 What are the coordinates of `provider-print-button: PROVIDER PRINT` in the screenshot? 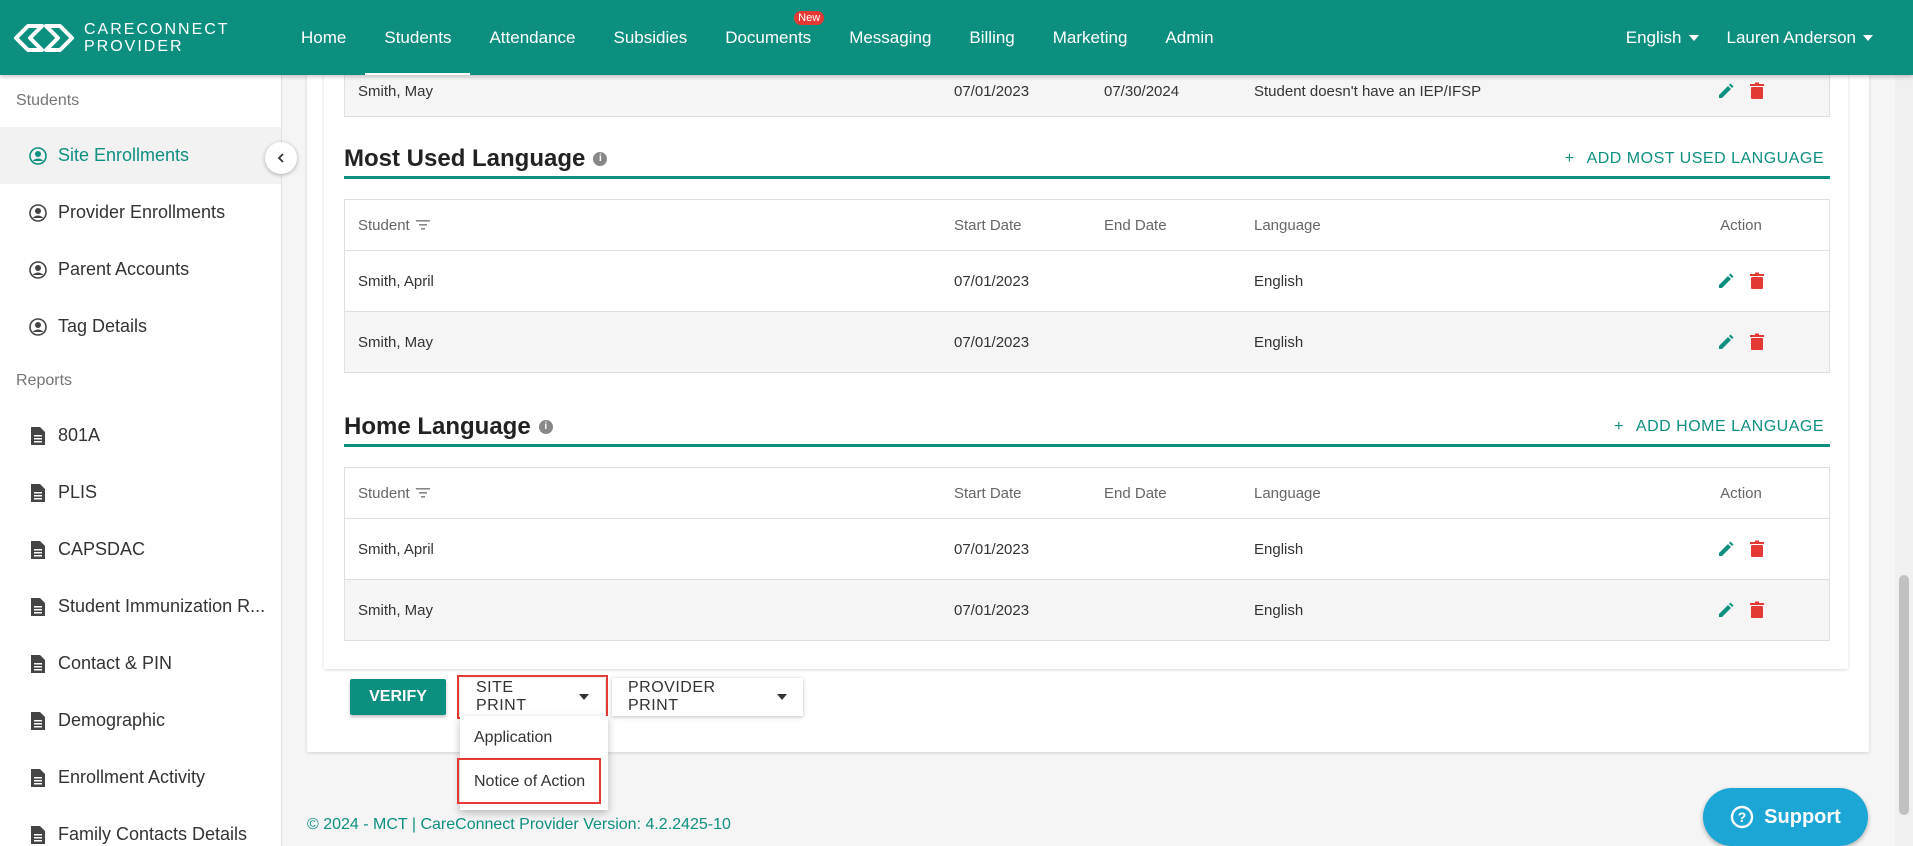 It's located at (707, 697).